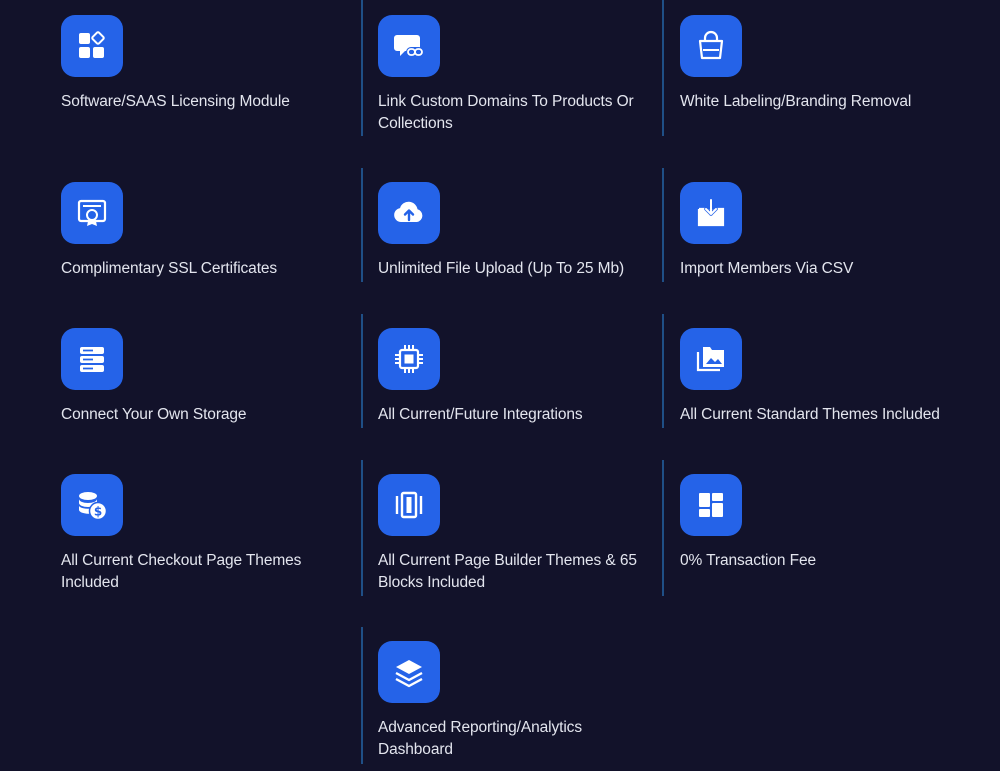  What do you see at coordinates (711, 213) in the screenshot?
I see `import-tray-icon` at bounding box center [711, 213].